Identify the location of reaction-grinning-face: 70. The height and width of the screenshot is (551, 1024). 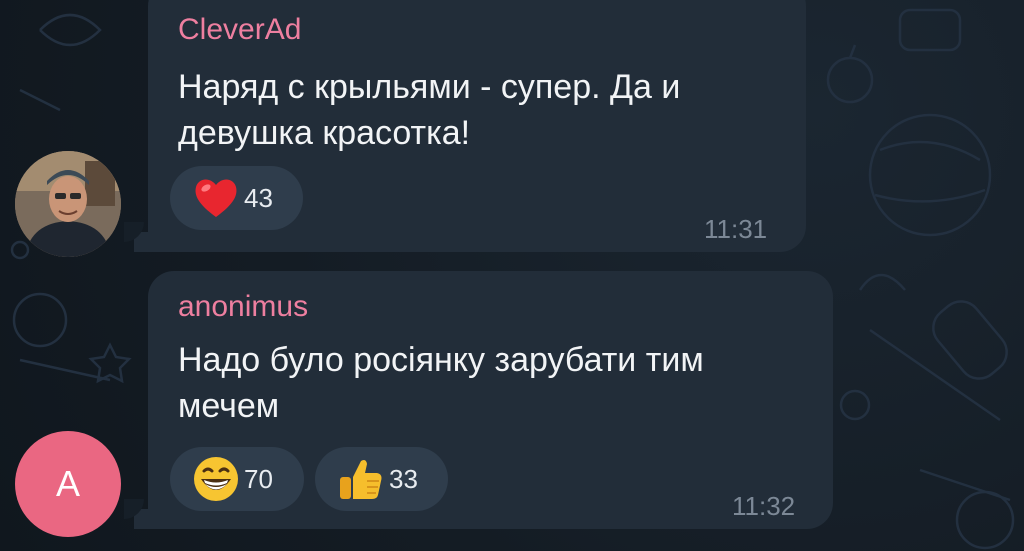
(237, 479).